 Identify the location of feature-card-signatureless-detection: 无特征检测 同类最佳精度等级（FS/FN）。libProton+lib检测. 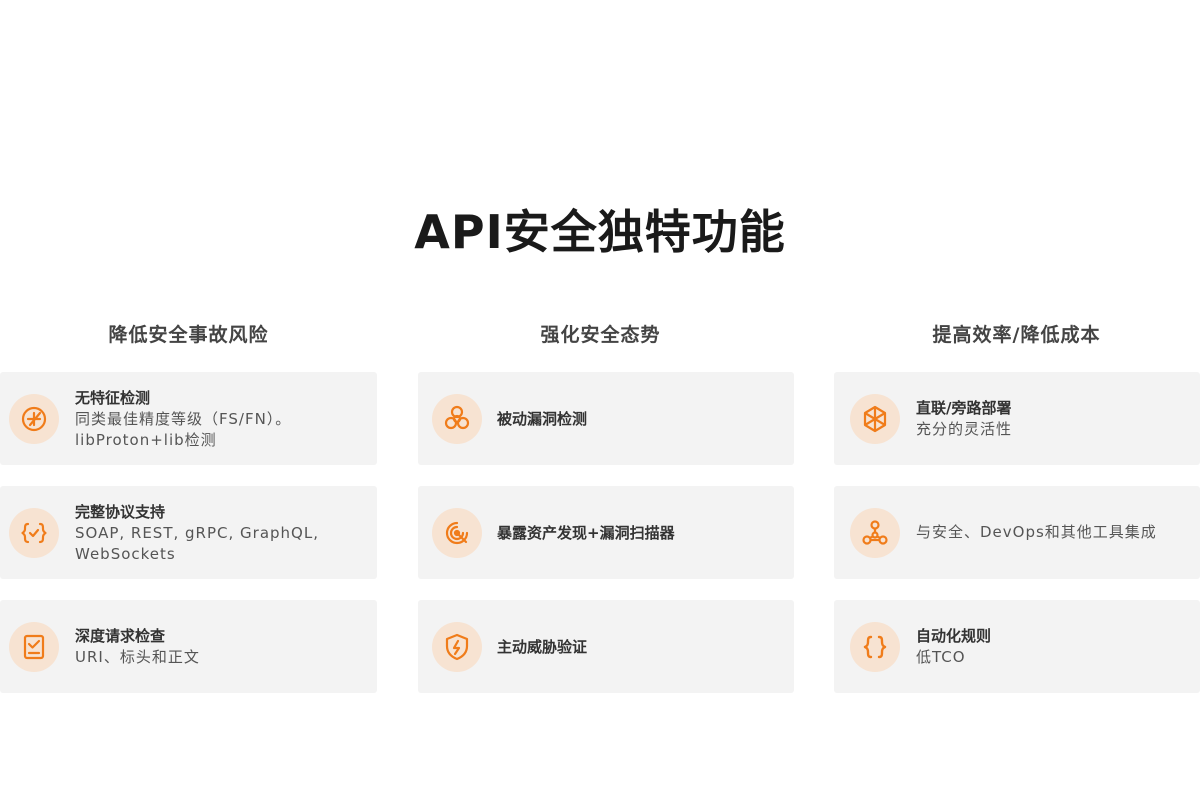
(188, 418).